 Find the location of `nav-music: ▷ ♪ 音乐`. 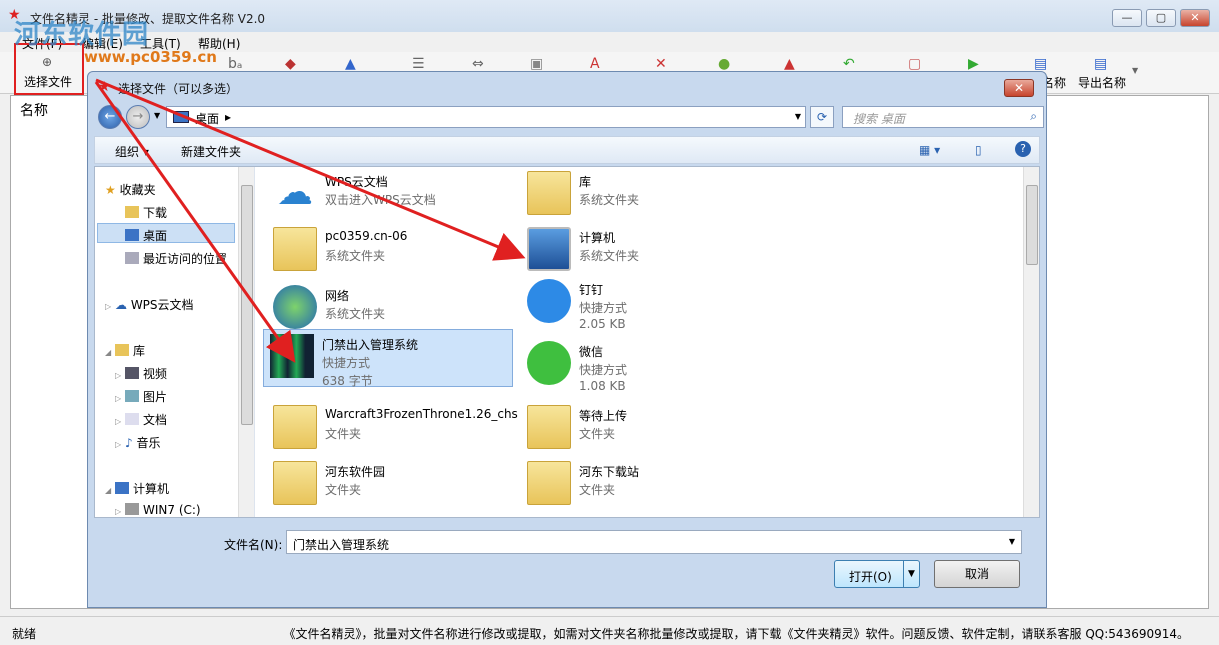

nav-music: ▷ ♪ 音乐 is located at coordinates (138, 442).